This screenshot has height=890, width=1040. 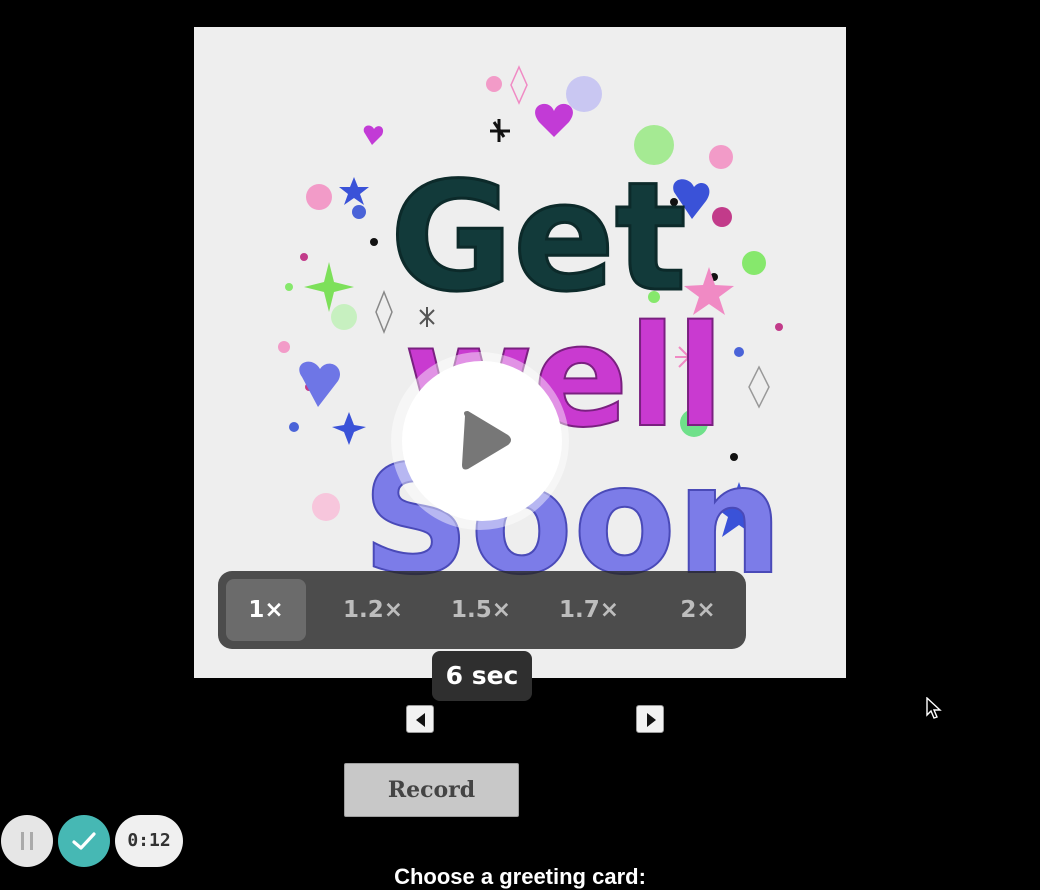 I want to click on triangle-right-icon, so click(x=651, y=720).